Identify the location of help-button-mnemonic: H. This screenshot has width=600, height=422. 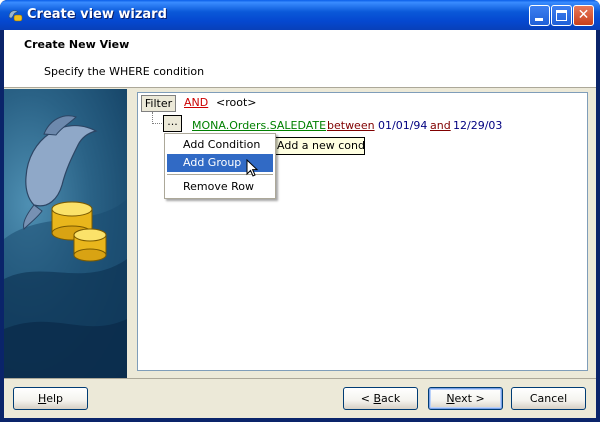
(42, 398).